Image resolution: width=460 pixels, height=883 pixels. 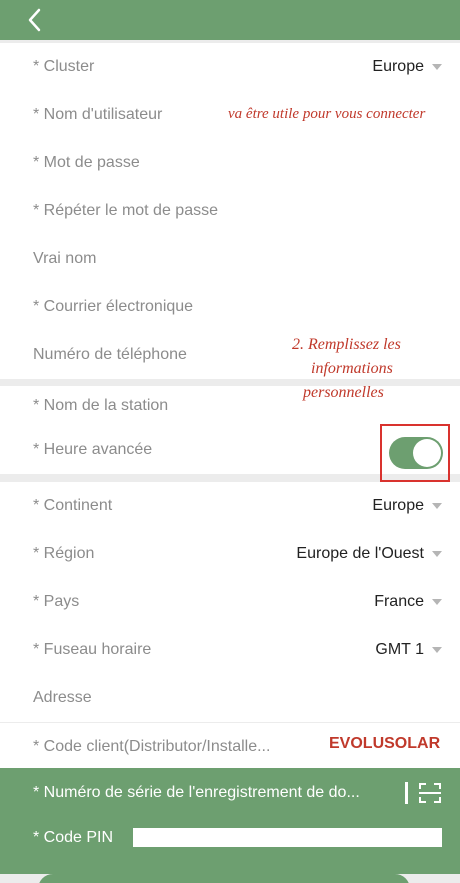 What do you see at coordinates (398, 505) in the screenshot?
I see `continent-value: Europe` at bounding box center [398, 505].